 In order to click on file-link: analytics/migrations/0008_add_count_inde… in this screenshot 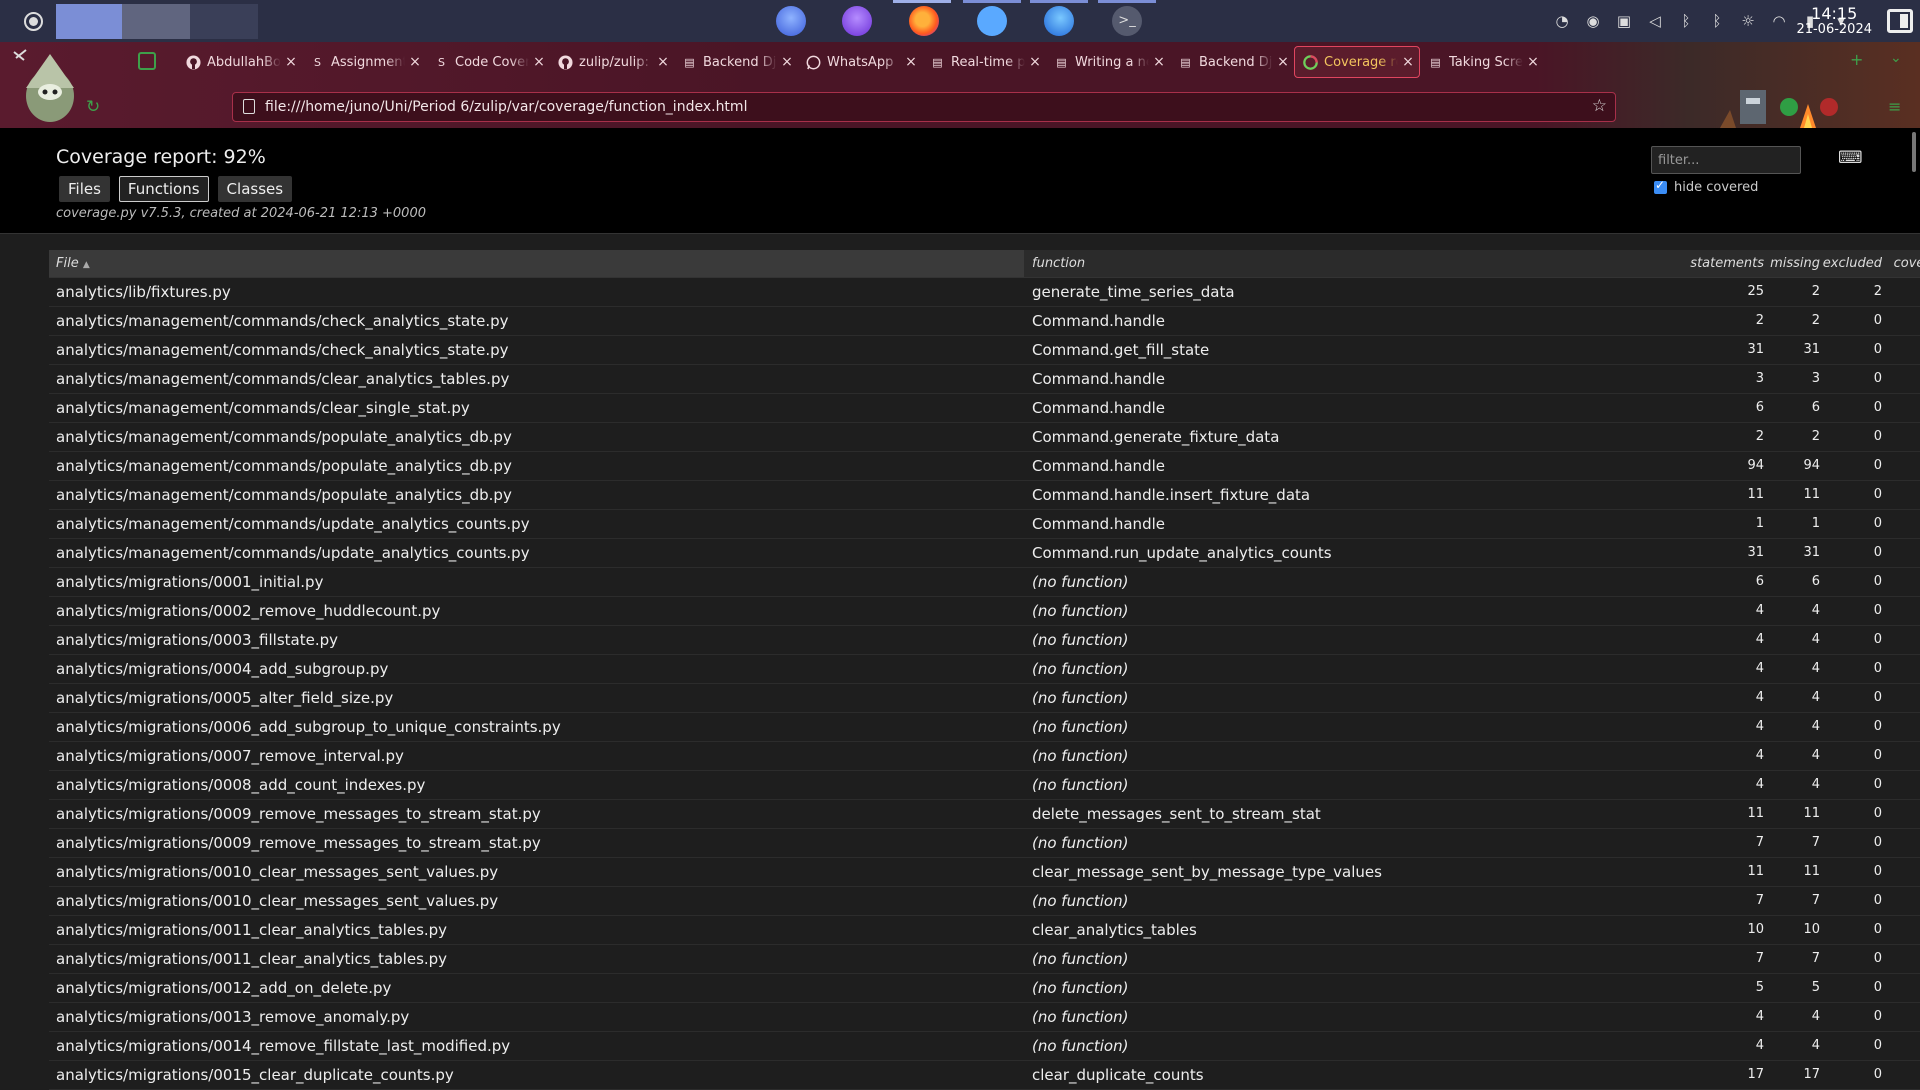, I will do `click(536, 785)`.